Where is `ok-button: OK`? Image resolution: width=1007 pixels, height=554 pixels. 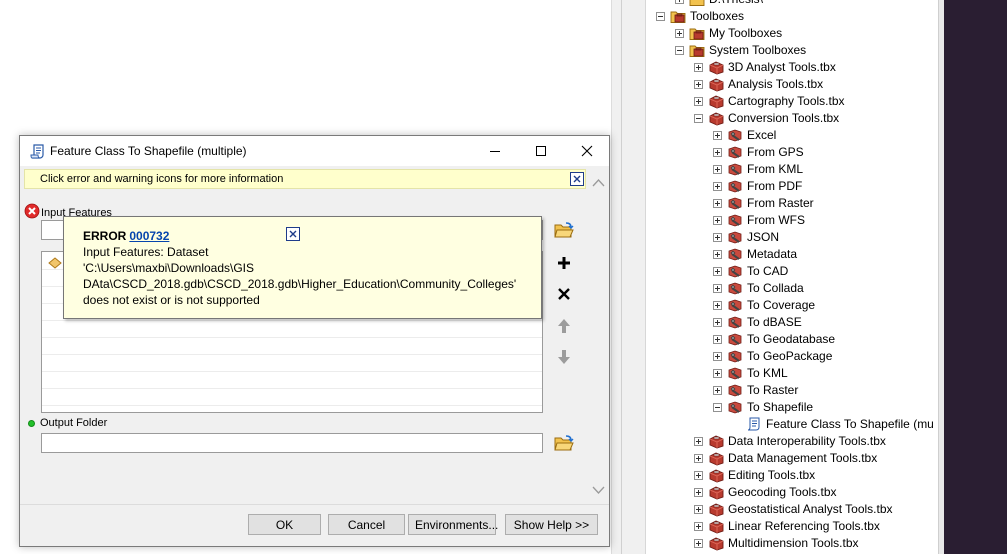 ok-button: OK is located at coordinates (284, 524).